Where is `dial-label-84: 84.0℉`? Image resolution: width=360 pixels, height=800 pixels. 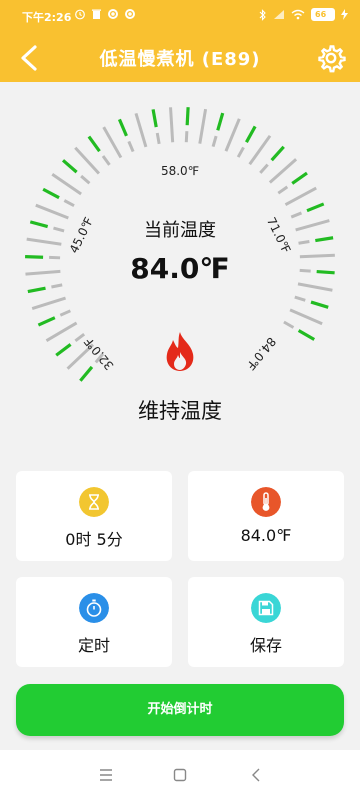
dial-label-84: 84.0℉ is located at coordinates (260, 353).